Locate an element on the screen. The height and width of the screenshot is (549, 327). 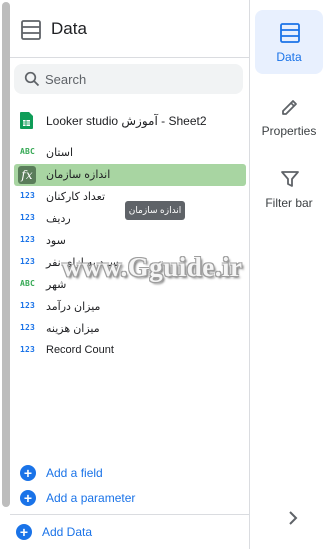
add-parameter-button: + Add a parameter is located at coordinates (120, 498).